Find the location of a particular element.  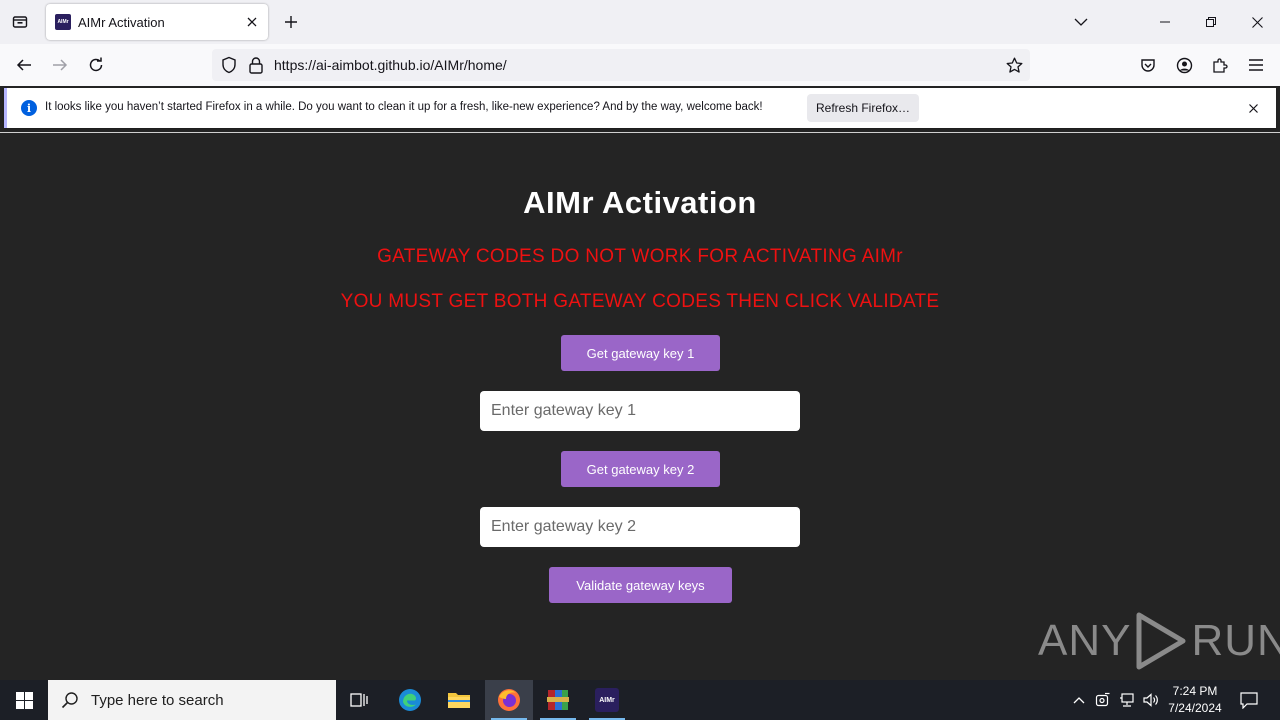

tray-network is located at coordinates (1127, 700).